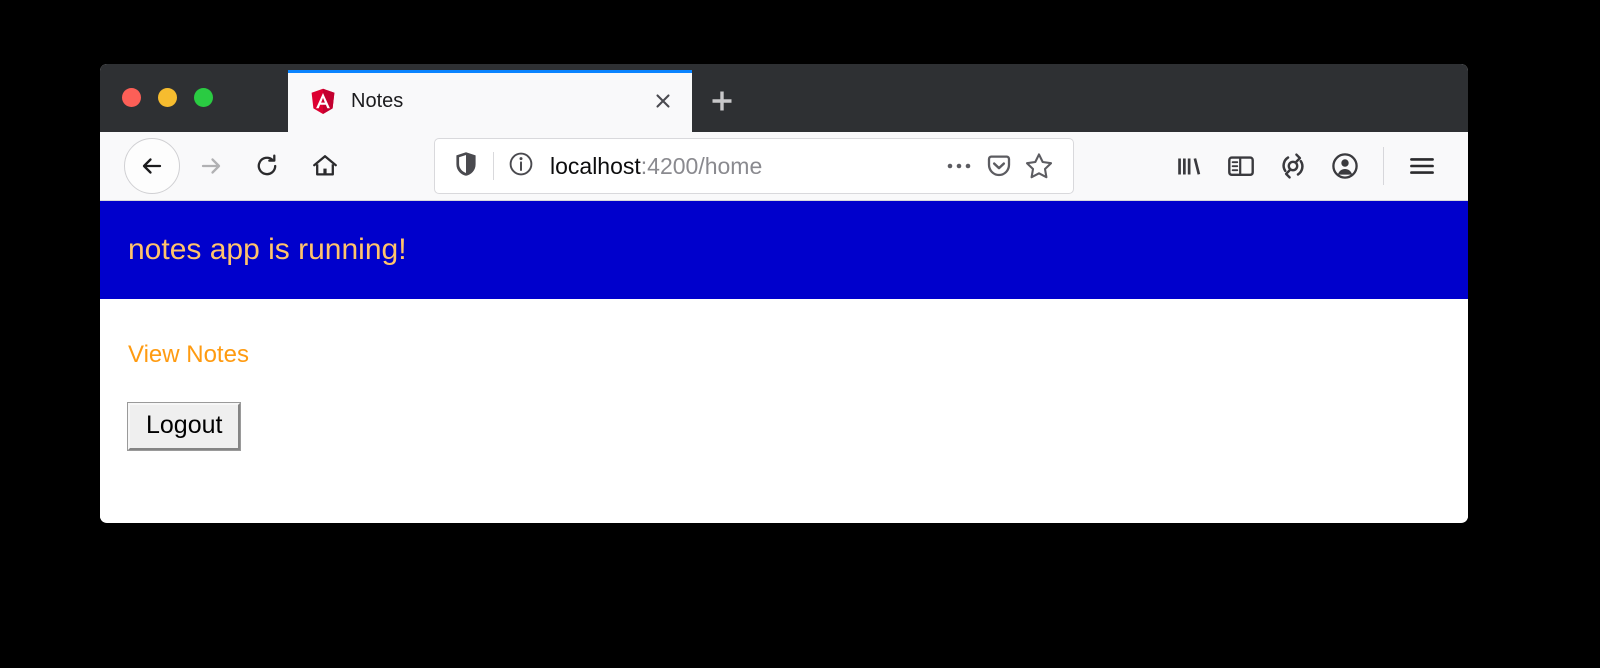 The width and height of the screenshot is (1600, 668). I want to click on reload-button, so click(267, 166).